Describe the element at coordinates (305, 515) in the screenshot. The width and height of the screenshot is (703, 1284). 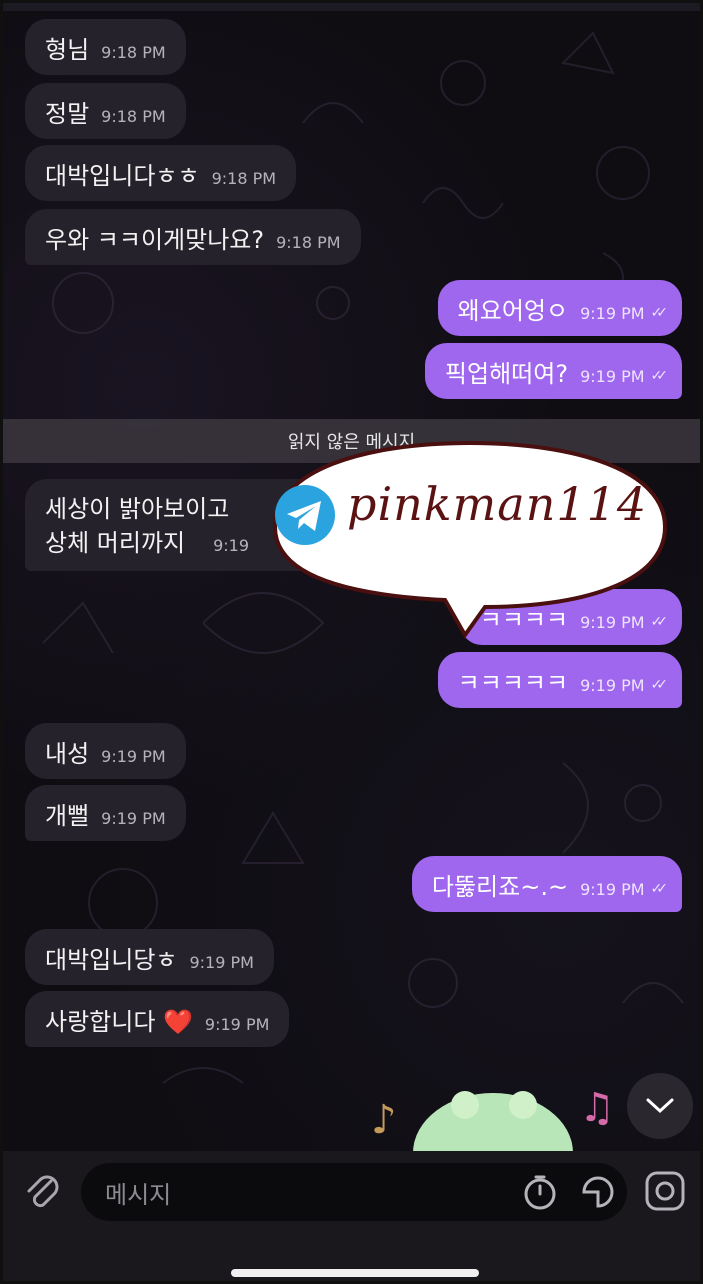
I see `telegram-icon` at that location.